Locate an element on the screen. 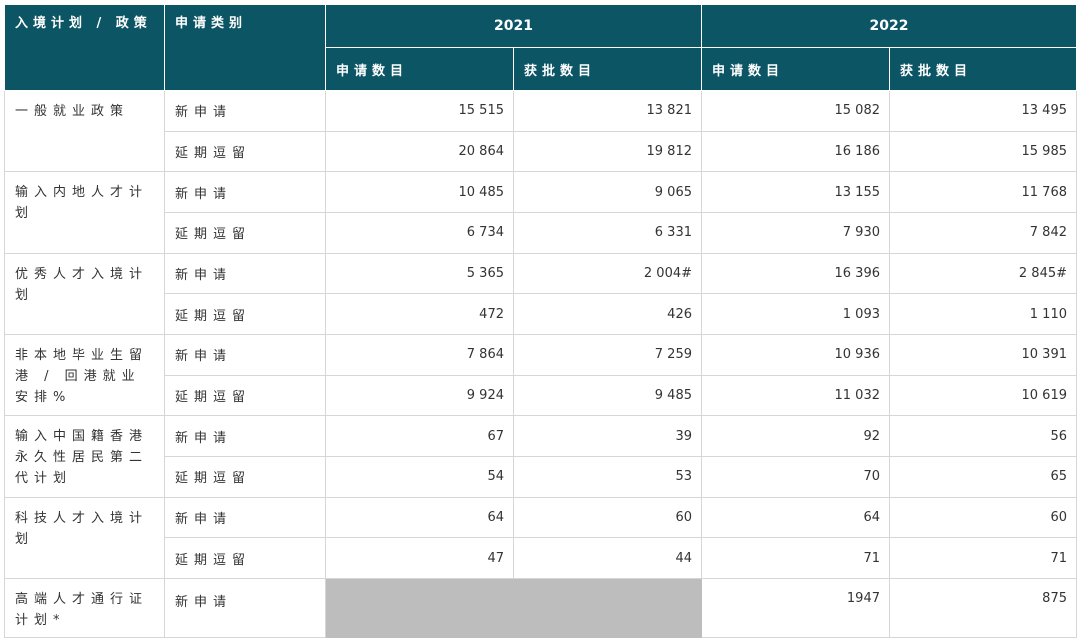  value-cell: 1 093 is located at coordinates (795, 314).